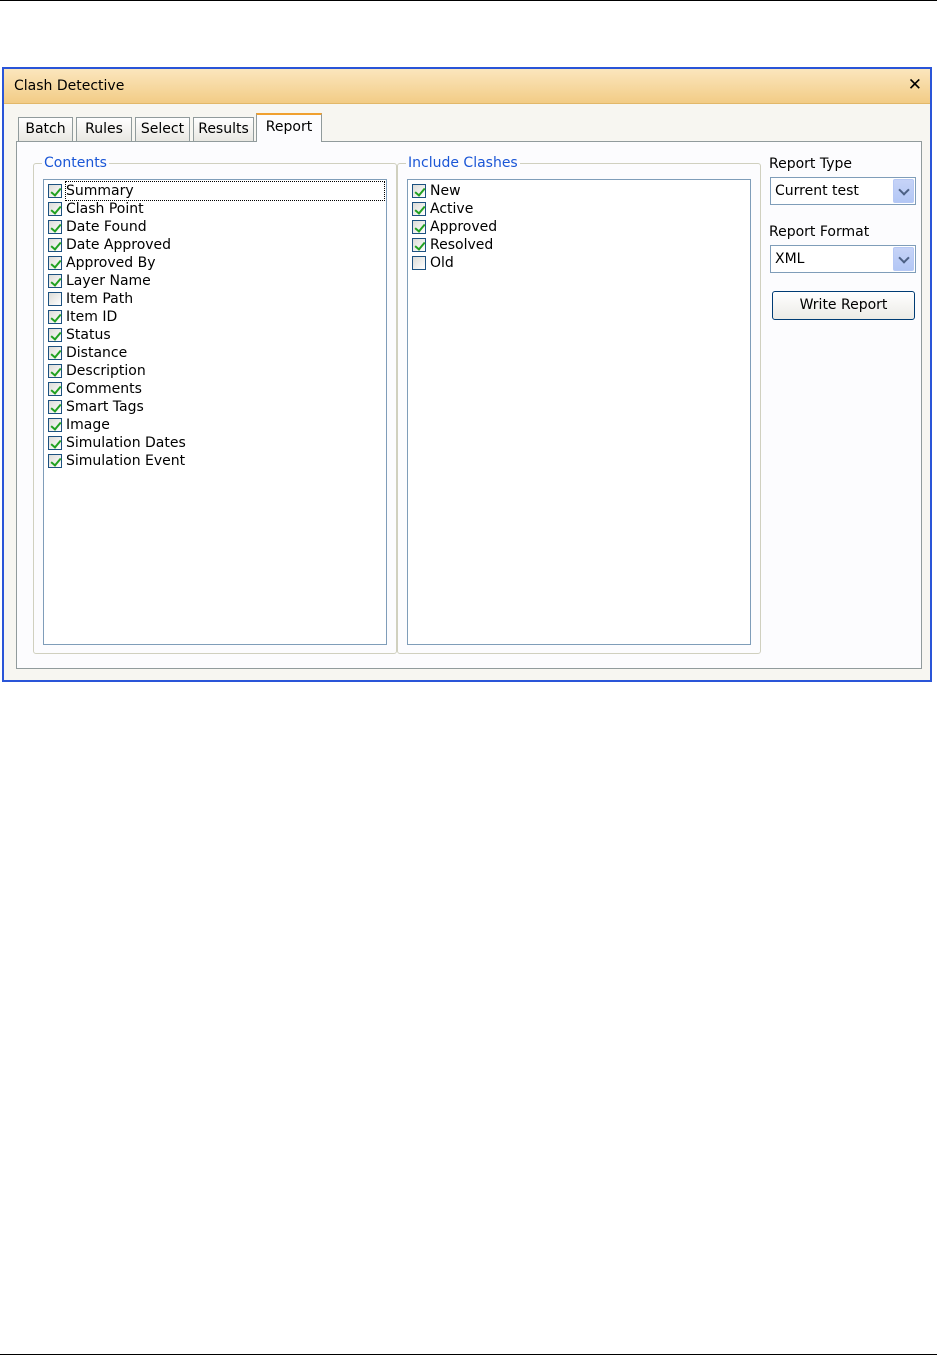  Describe the element at coordinates (69, 86) in the screenshot. I see `window-title: Clash Detective` at that location.